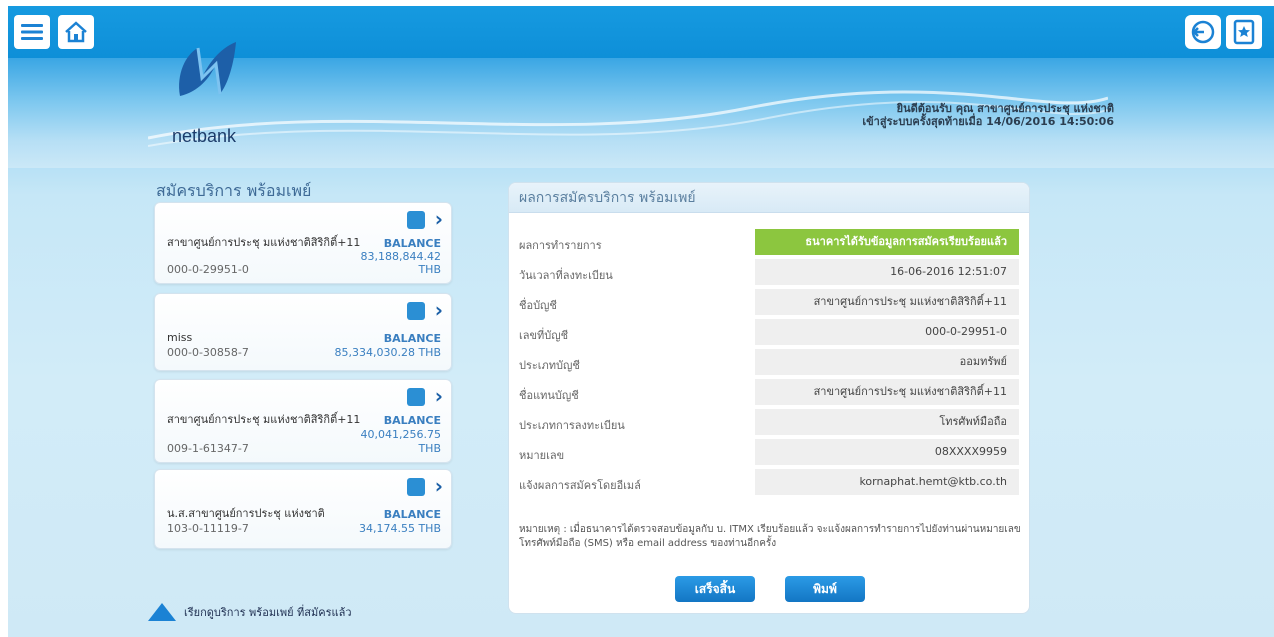 This screenshot has width=1274, height=637. I want to click on balance-value: 85,334,030.28 THB, so click(387, 352).